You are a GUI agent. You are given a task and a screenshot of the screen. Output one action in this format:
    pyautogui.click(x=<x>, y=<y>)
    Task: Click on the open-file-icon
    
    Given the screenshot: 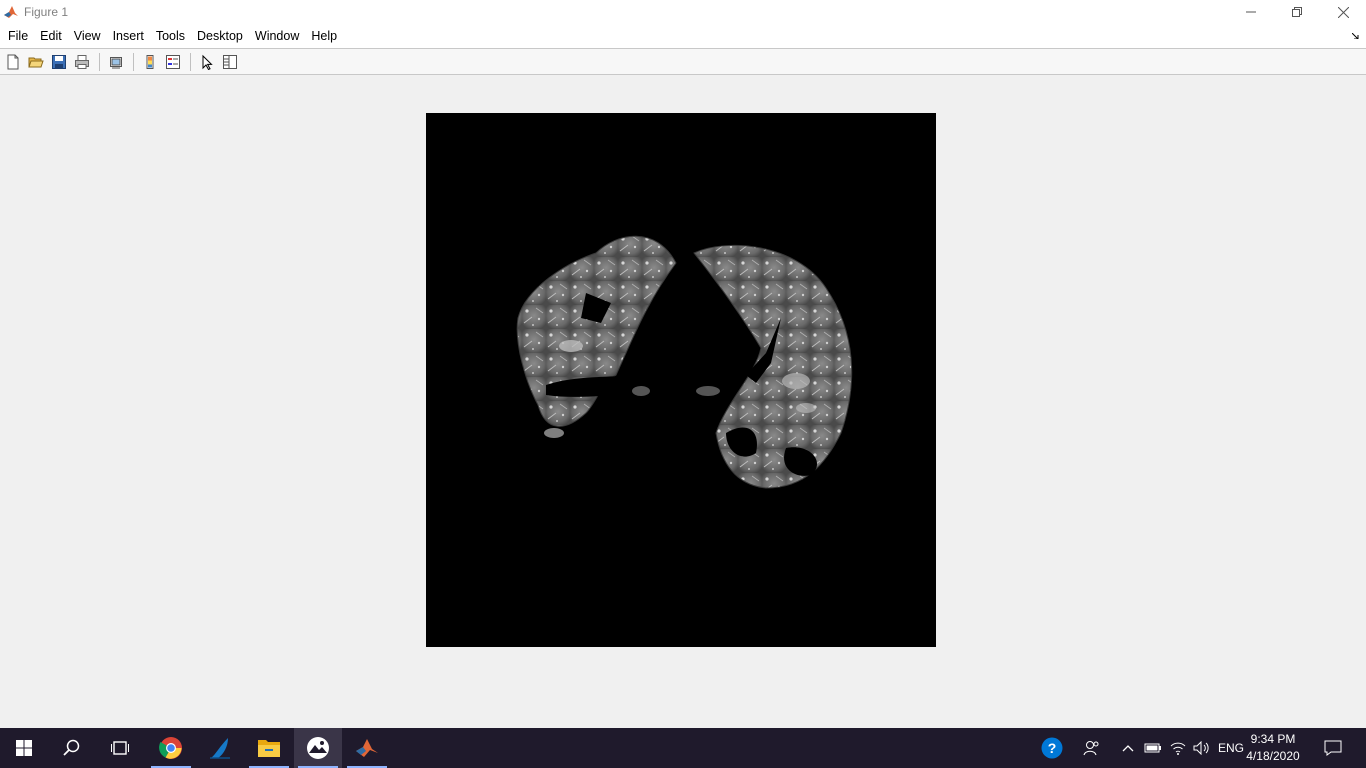 What is the action you would take?
    pyautogui.click(x=36, y=62)
    